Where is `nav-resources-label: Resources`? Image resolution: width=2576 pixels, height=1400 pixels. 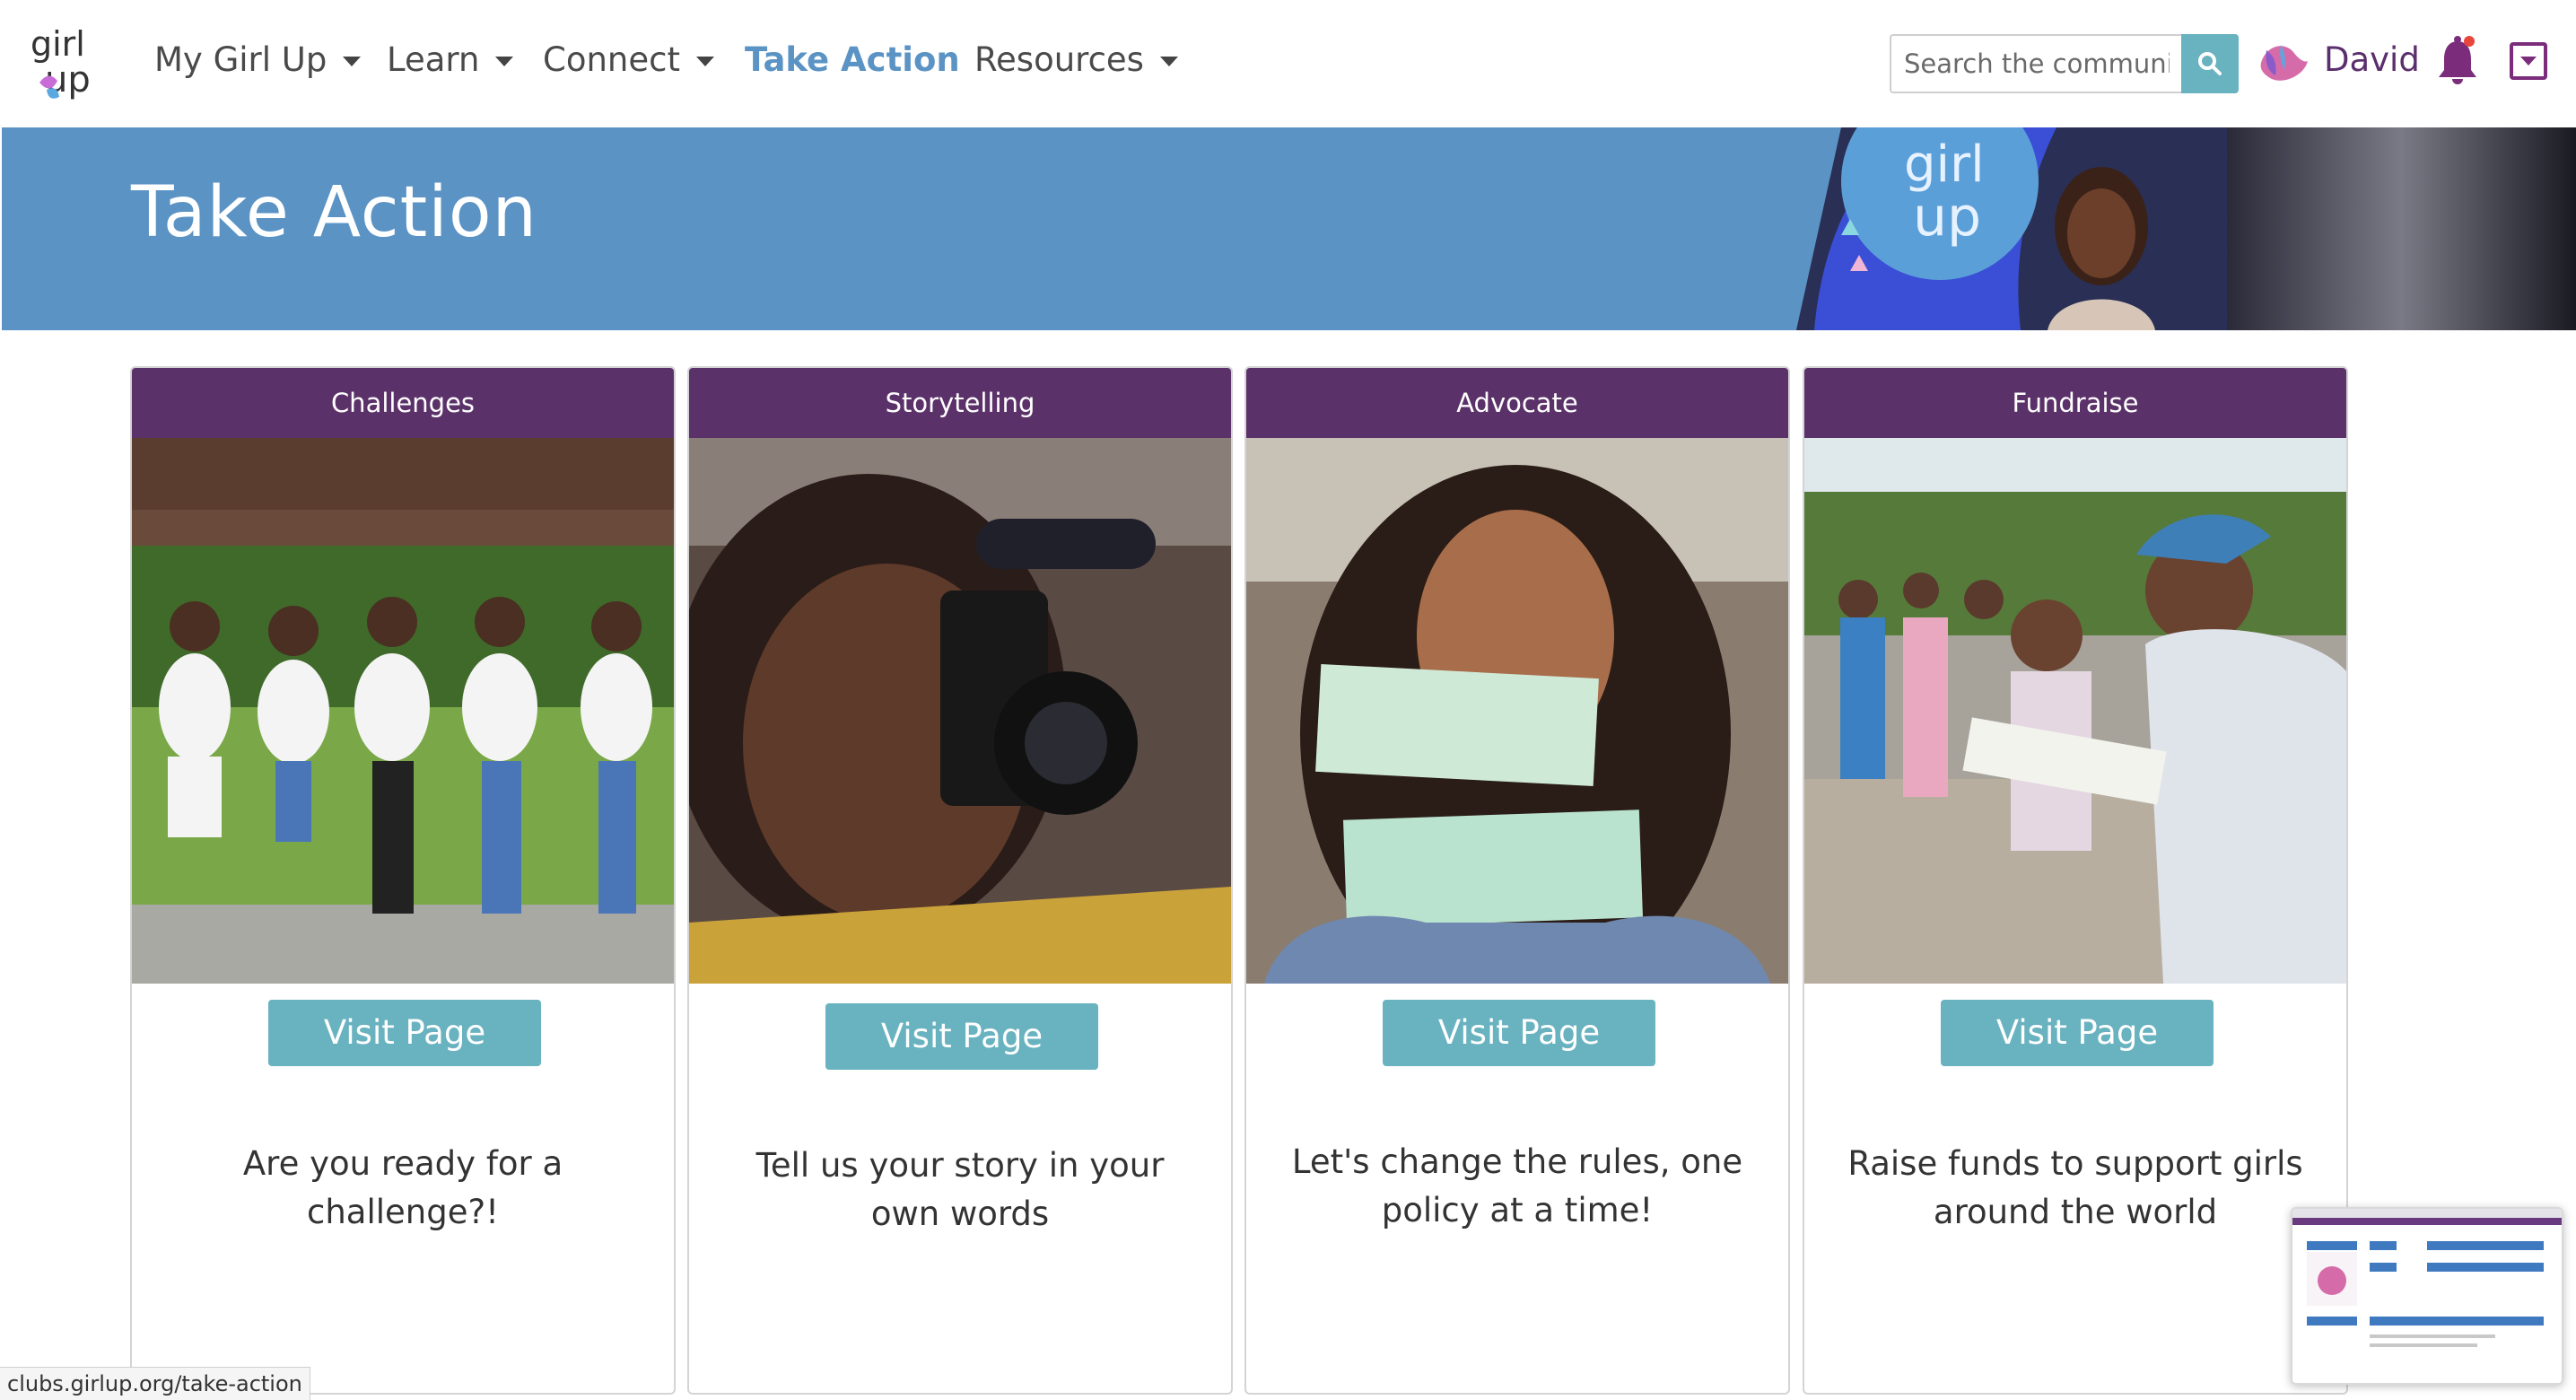 nav-resources-label: Resources is located at coordinates (1059, 59).